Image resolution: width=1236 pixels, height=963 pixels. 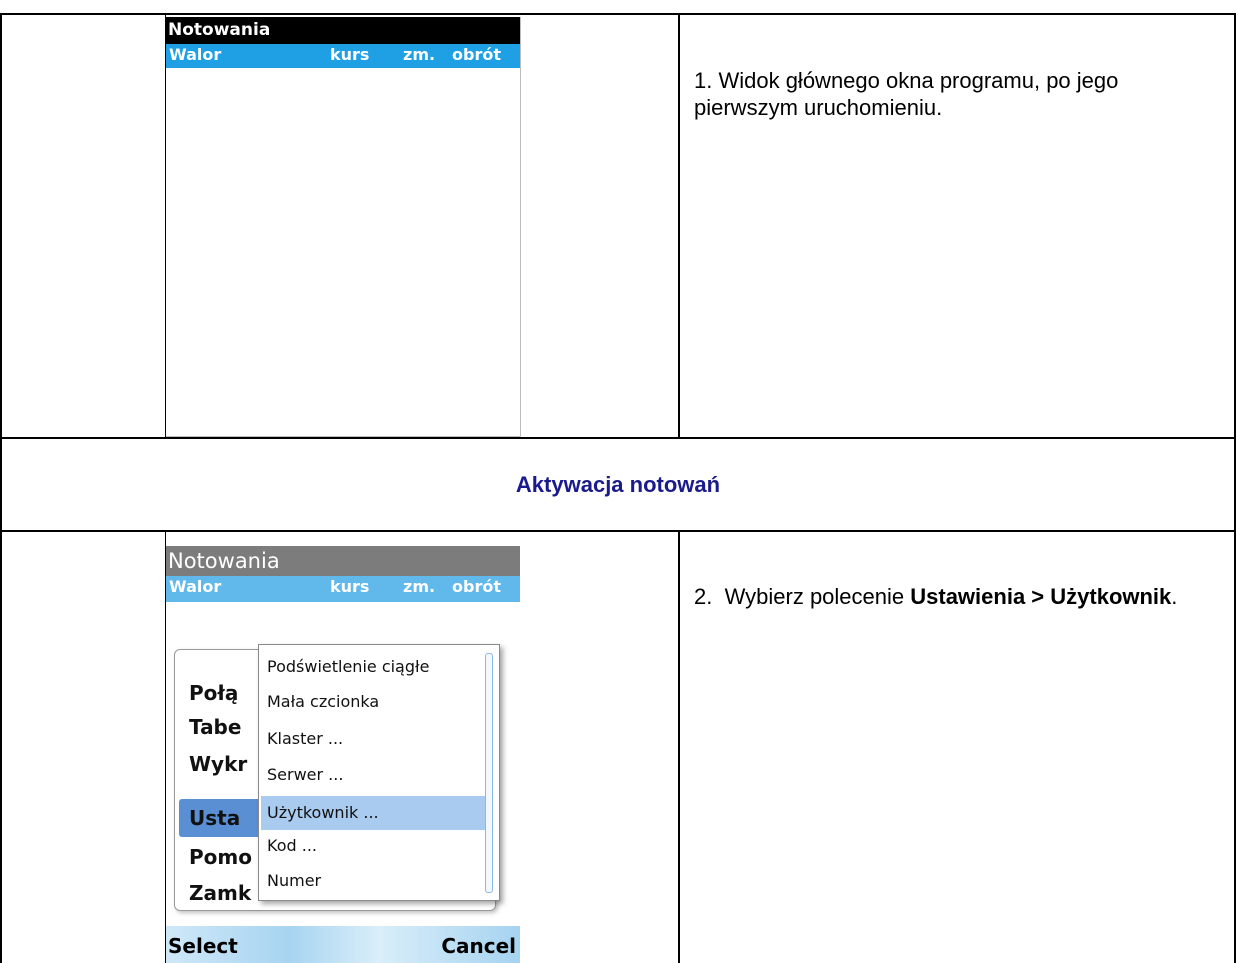 I want to click on main-menu-item-zamknij: Zamk, so click(x=220, y=893).